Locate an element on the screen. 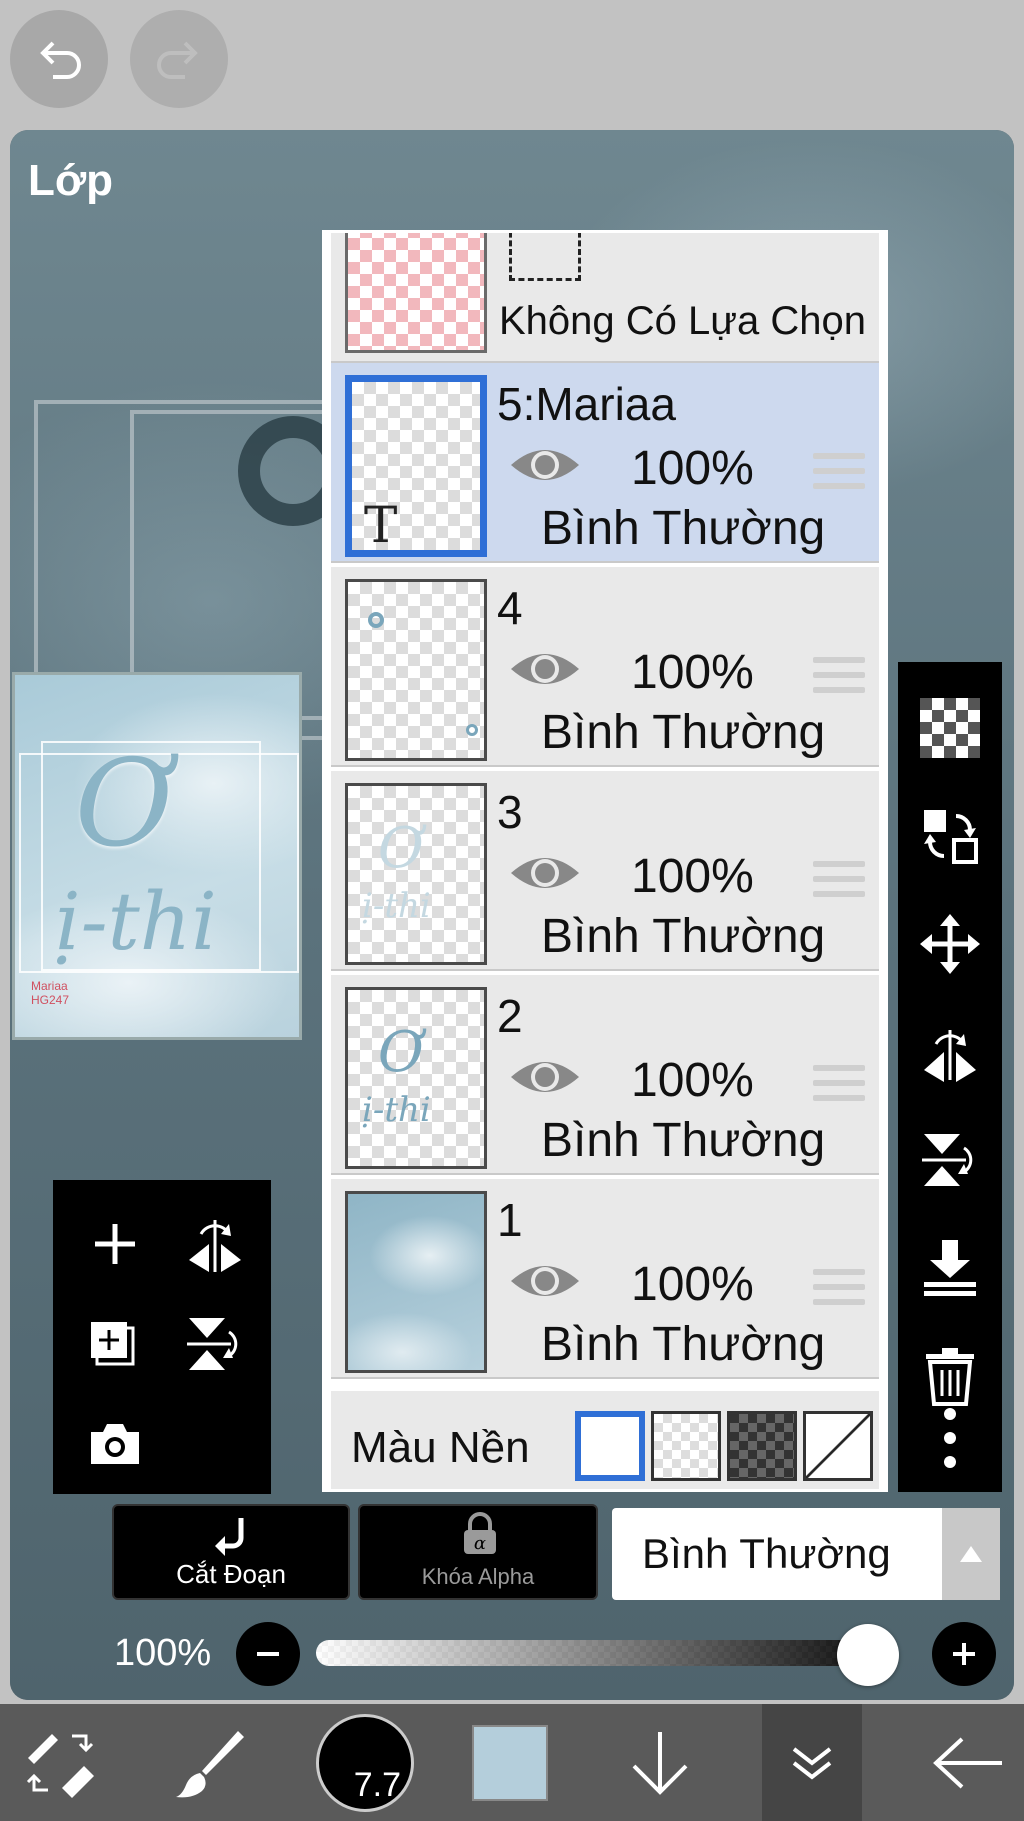 The height and width of the screenshot is (1821, 1024). color-button is located at coordinates (510, 1762).